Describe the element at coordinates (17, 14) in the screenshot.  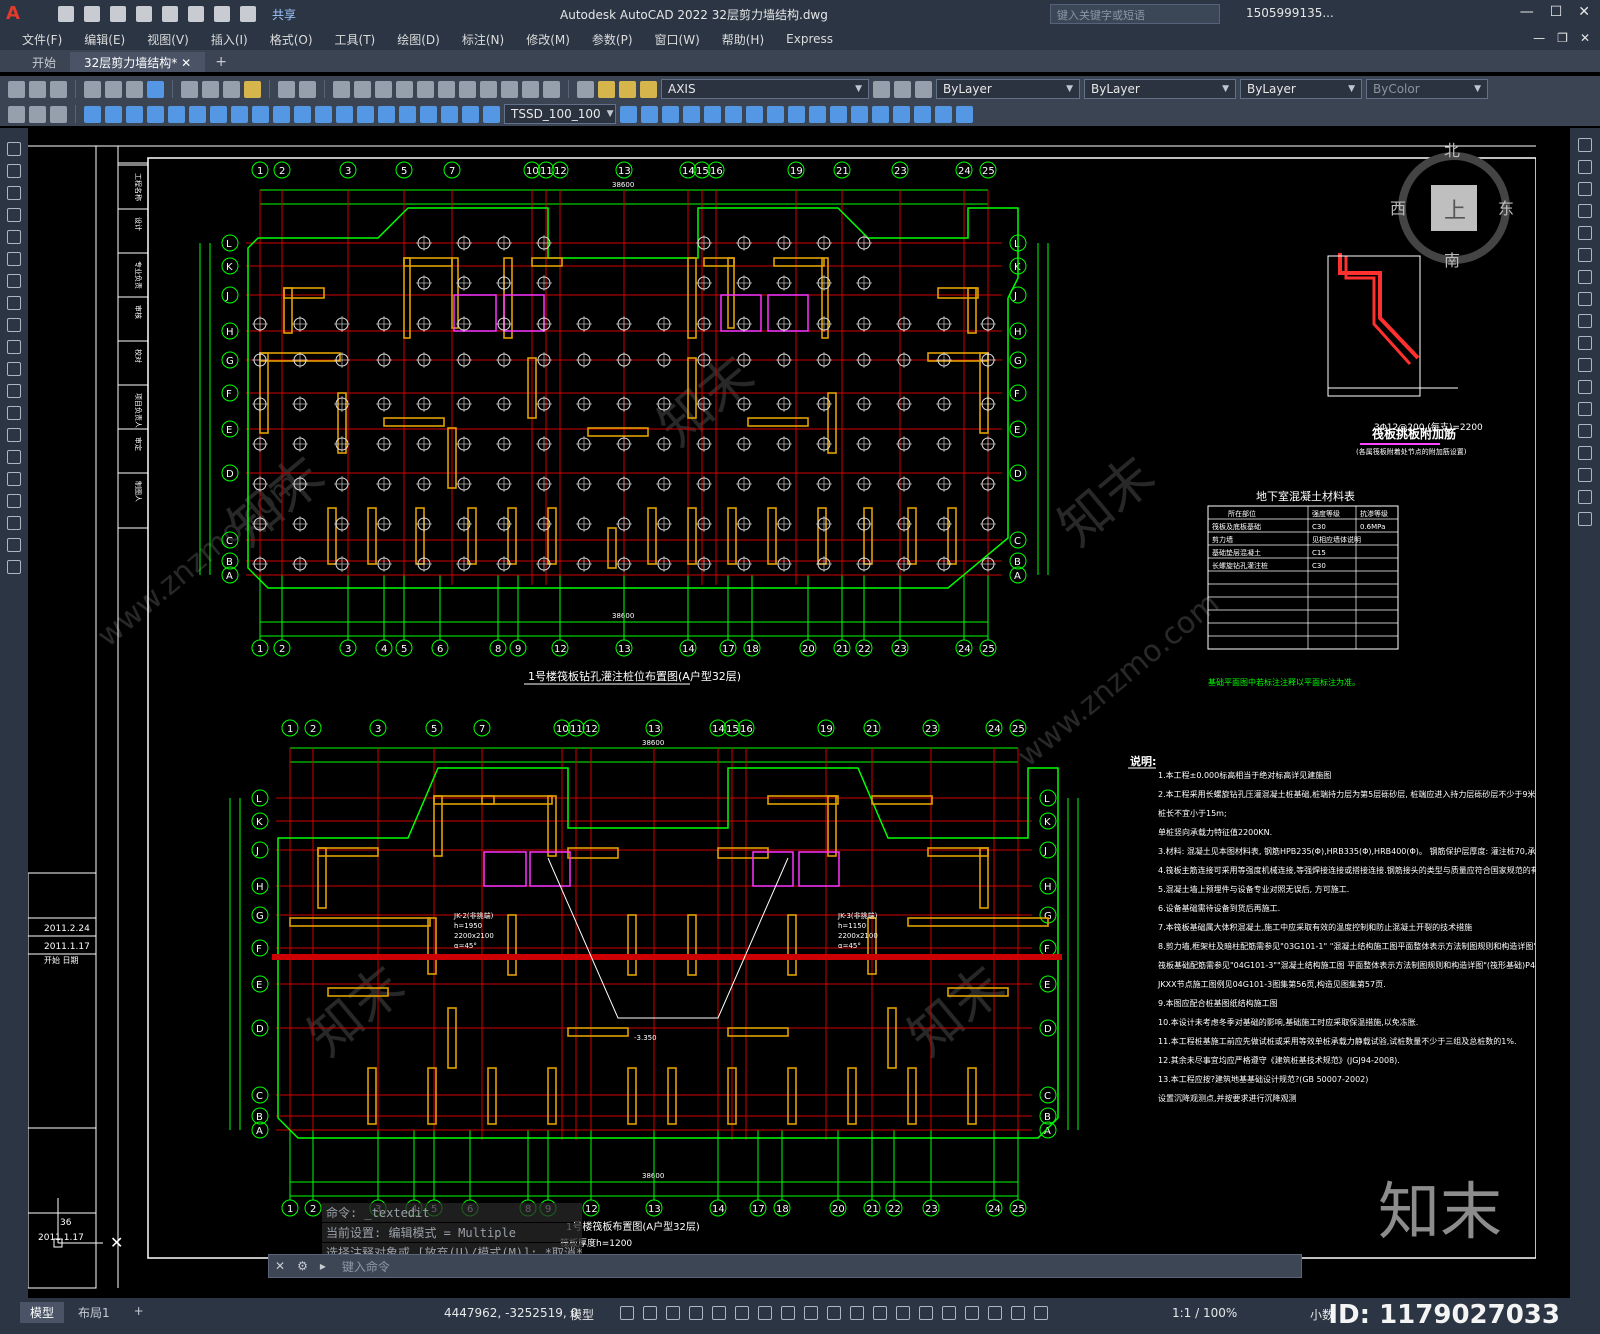
I see `autocad-logo-icon: A` at that location.